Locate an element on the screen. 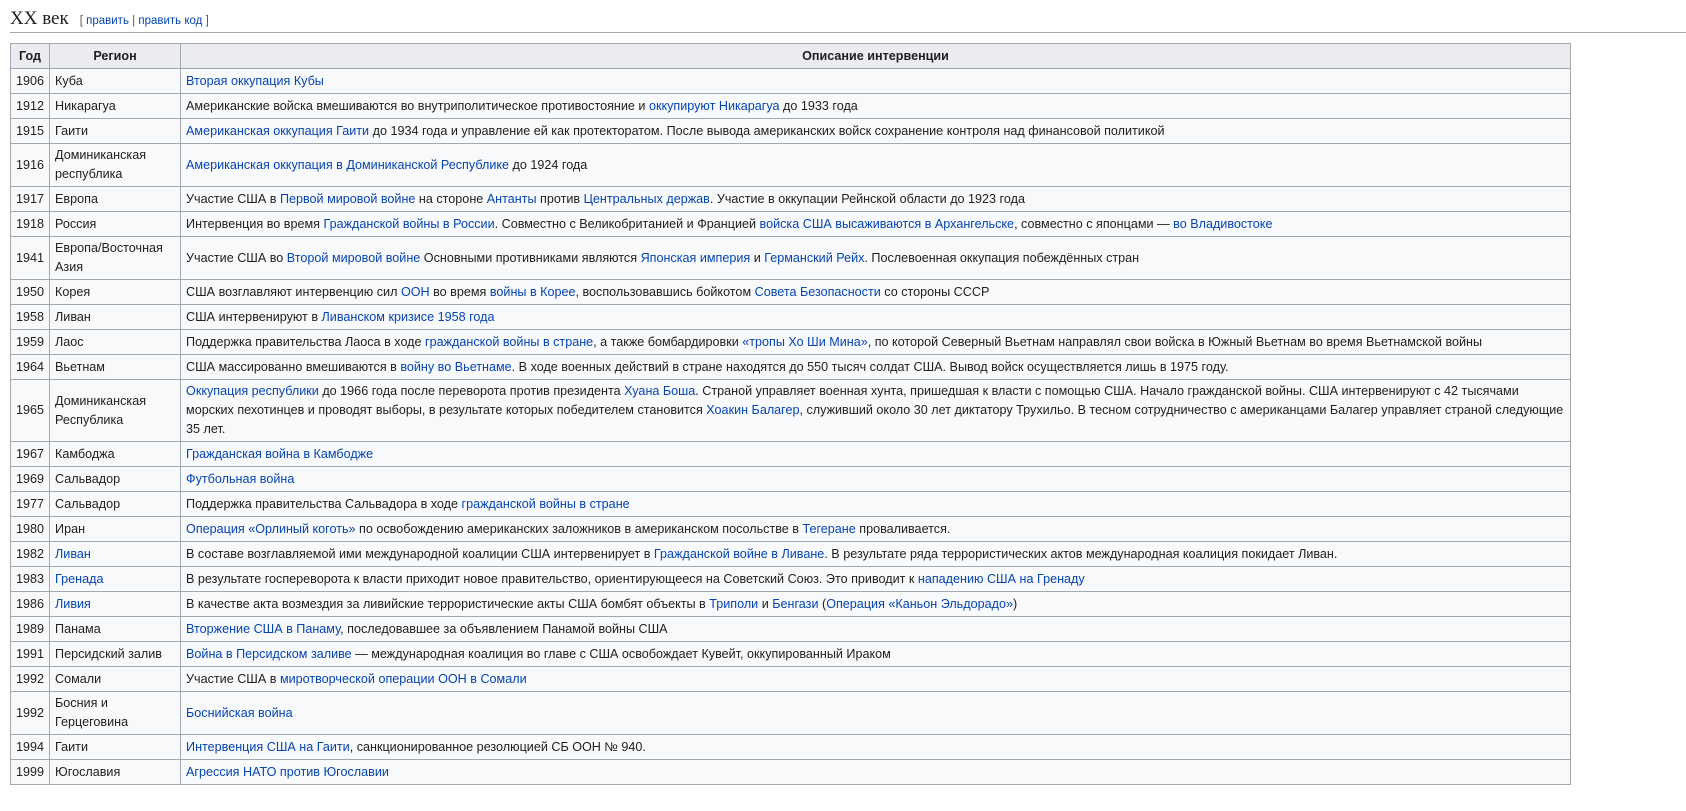 This screenshot has width=1686, height=811. edit-code-link: править код is located at coordinates (170, 21).